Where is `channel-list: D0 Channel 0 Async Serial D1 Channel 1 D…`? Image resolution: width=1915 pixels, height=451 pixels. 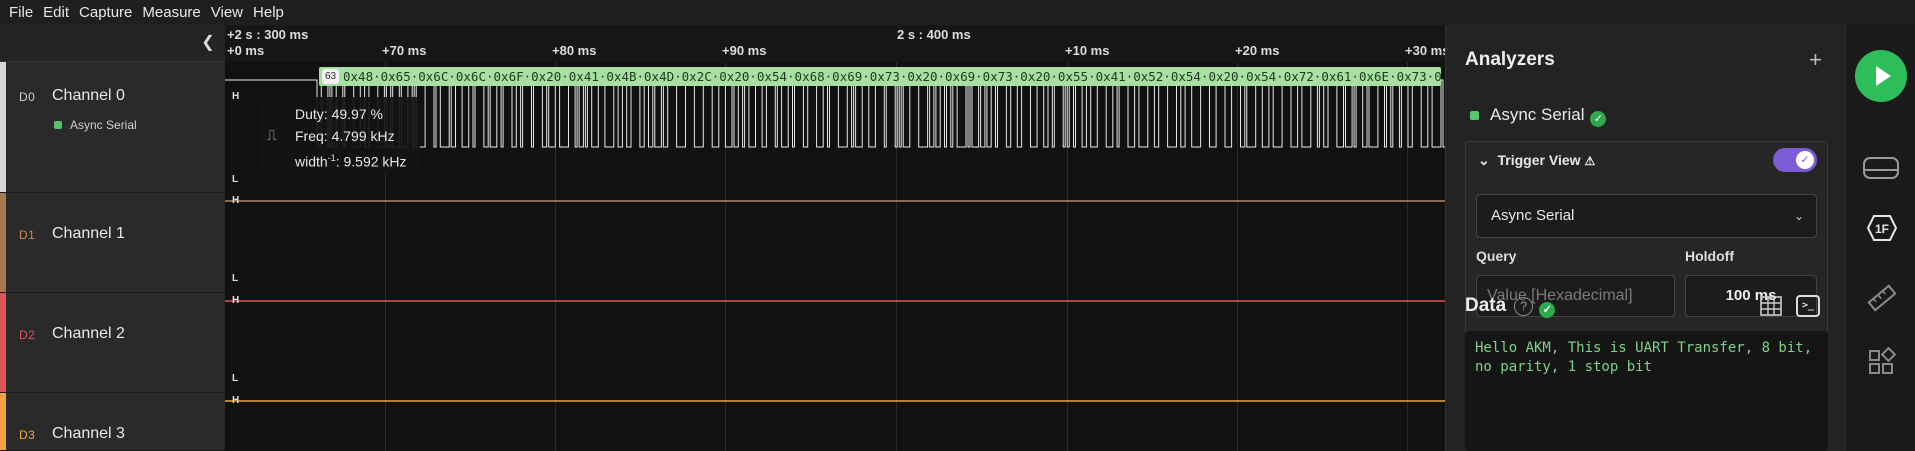 channel-list: D0 Channel 0 Async Serial D1 Channel 1 D… is located at coordinates (112, 256).